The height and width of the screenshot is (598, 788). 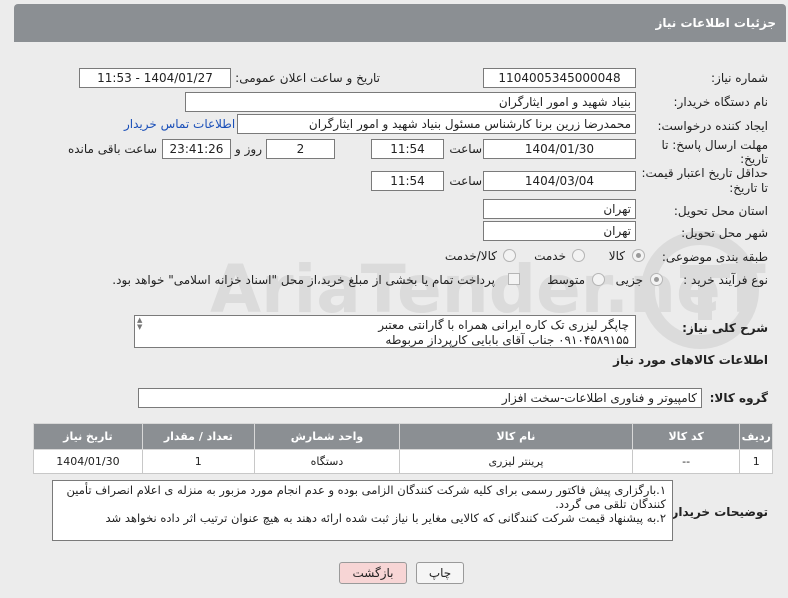 I want to click on buyer-org-field: بنیاد شهید و امور ایثارگران, so click(x=410, y=102).